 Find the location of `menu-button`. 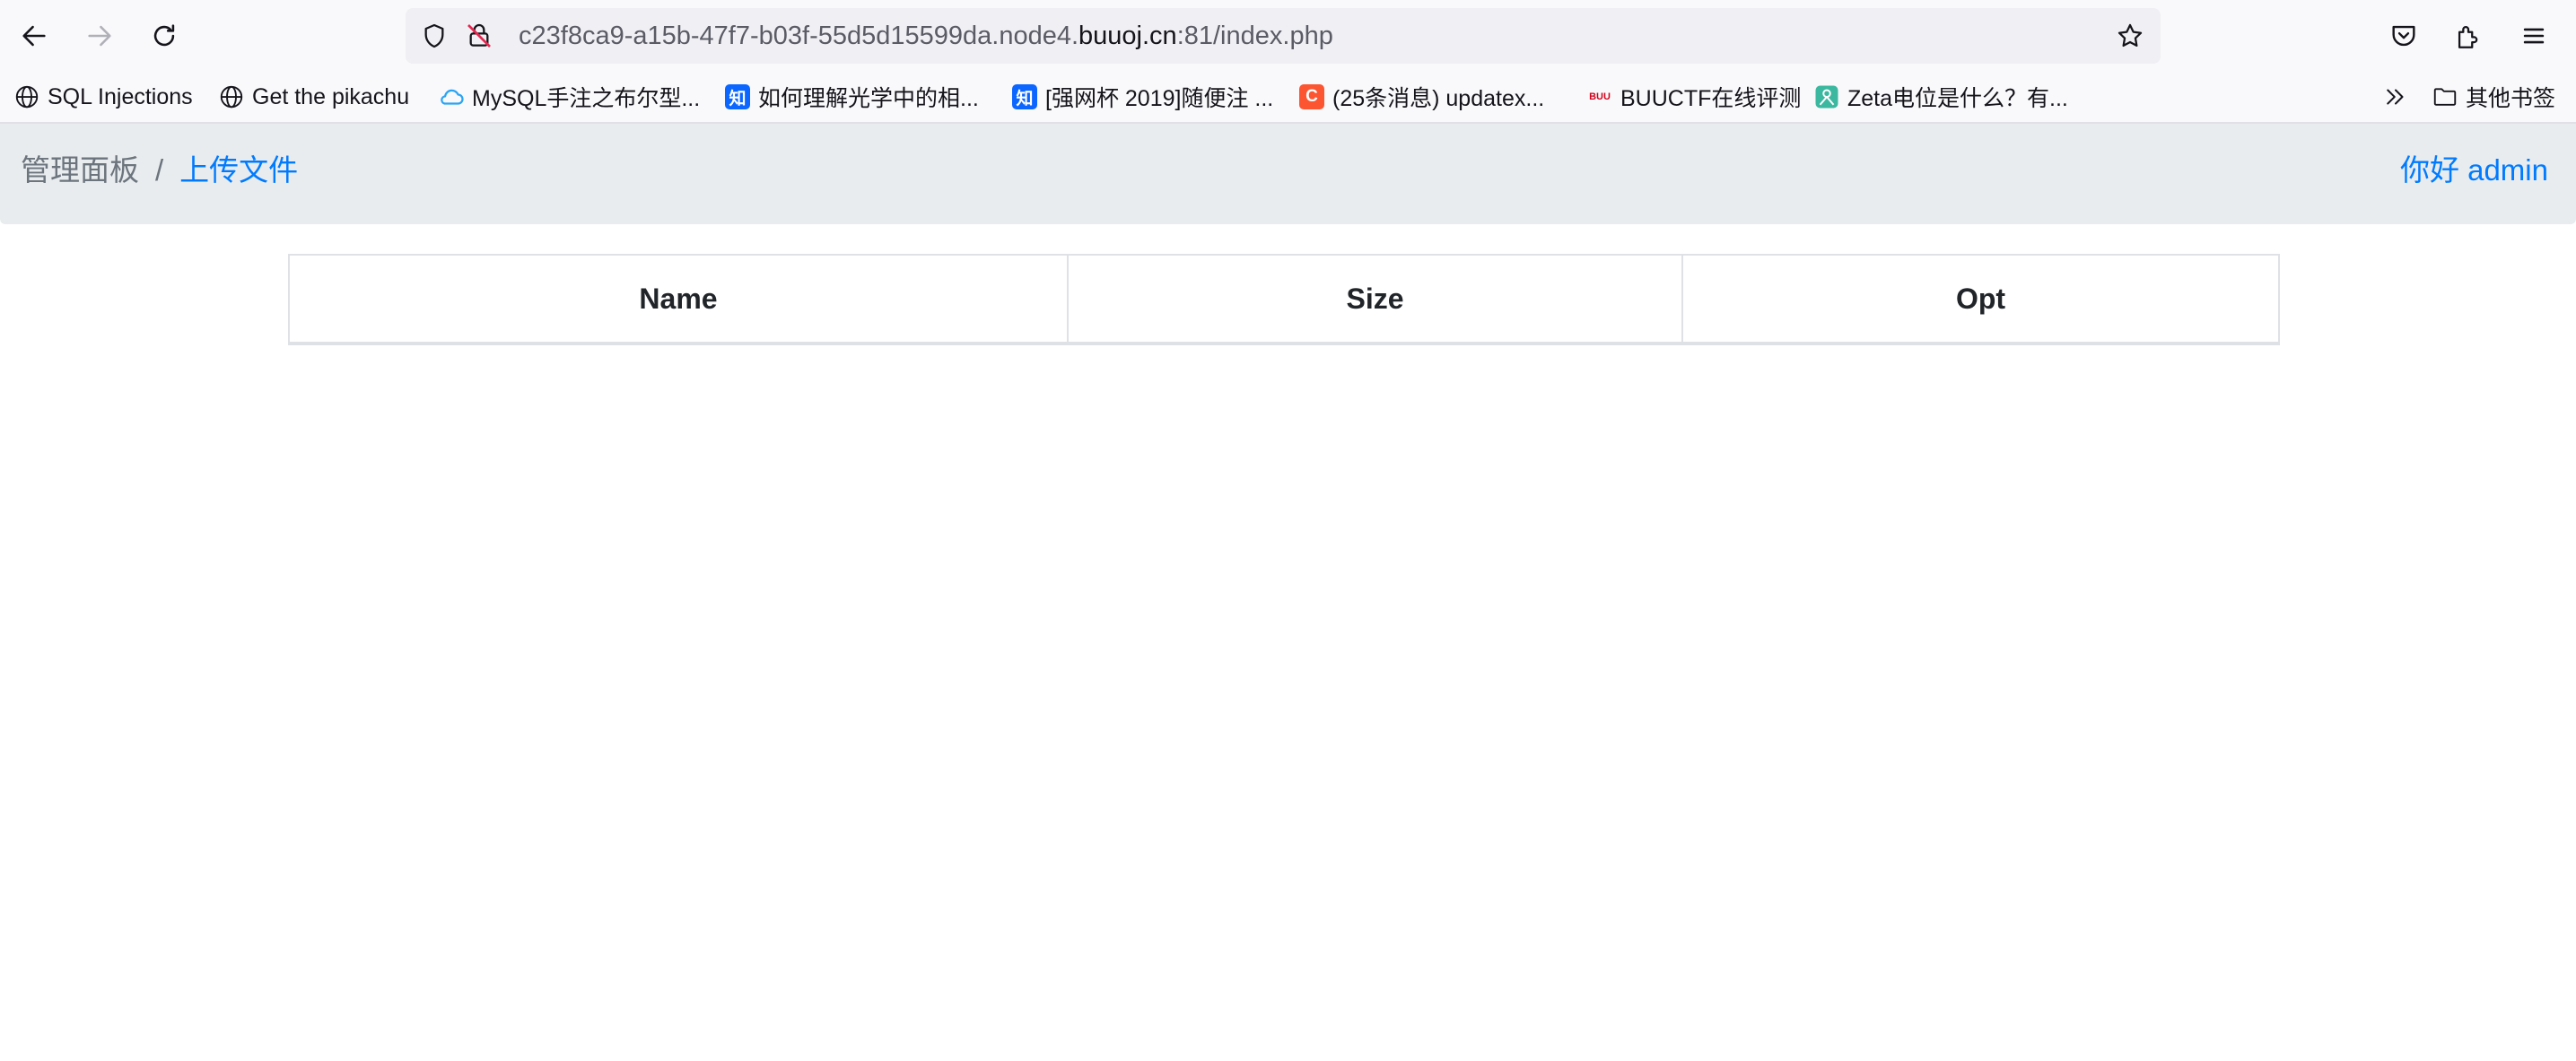

menu-button is located at coordinates (2533, 36).